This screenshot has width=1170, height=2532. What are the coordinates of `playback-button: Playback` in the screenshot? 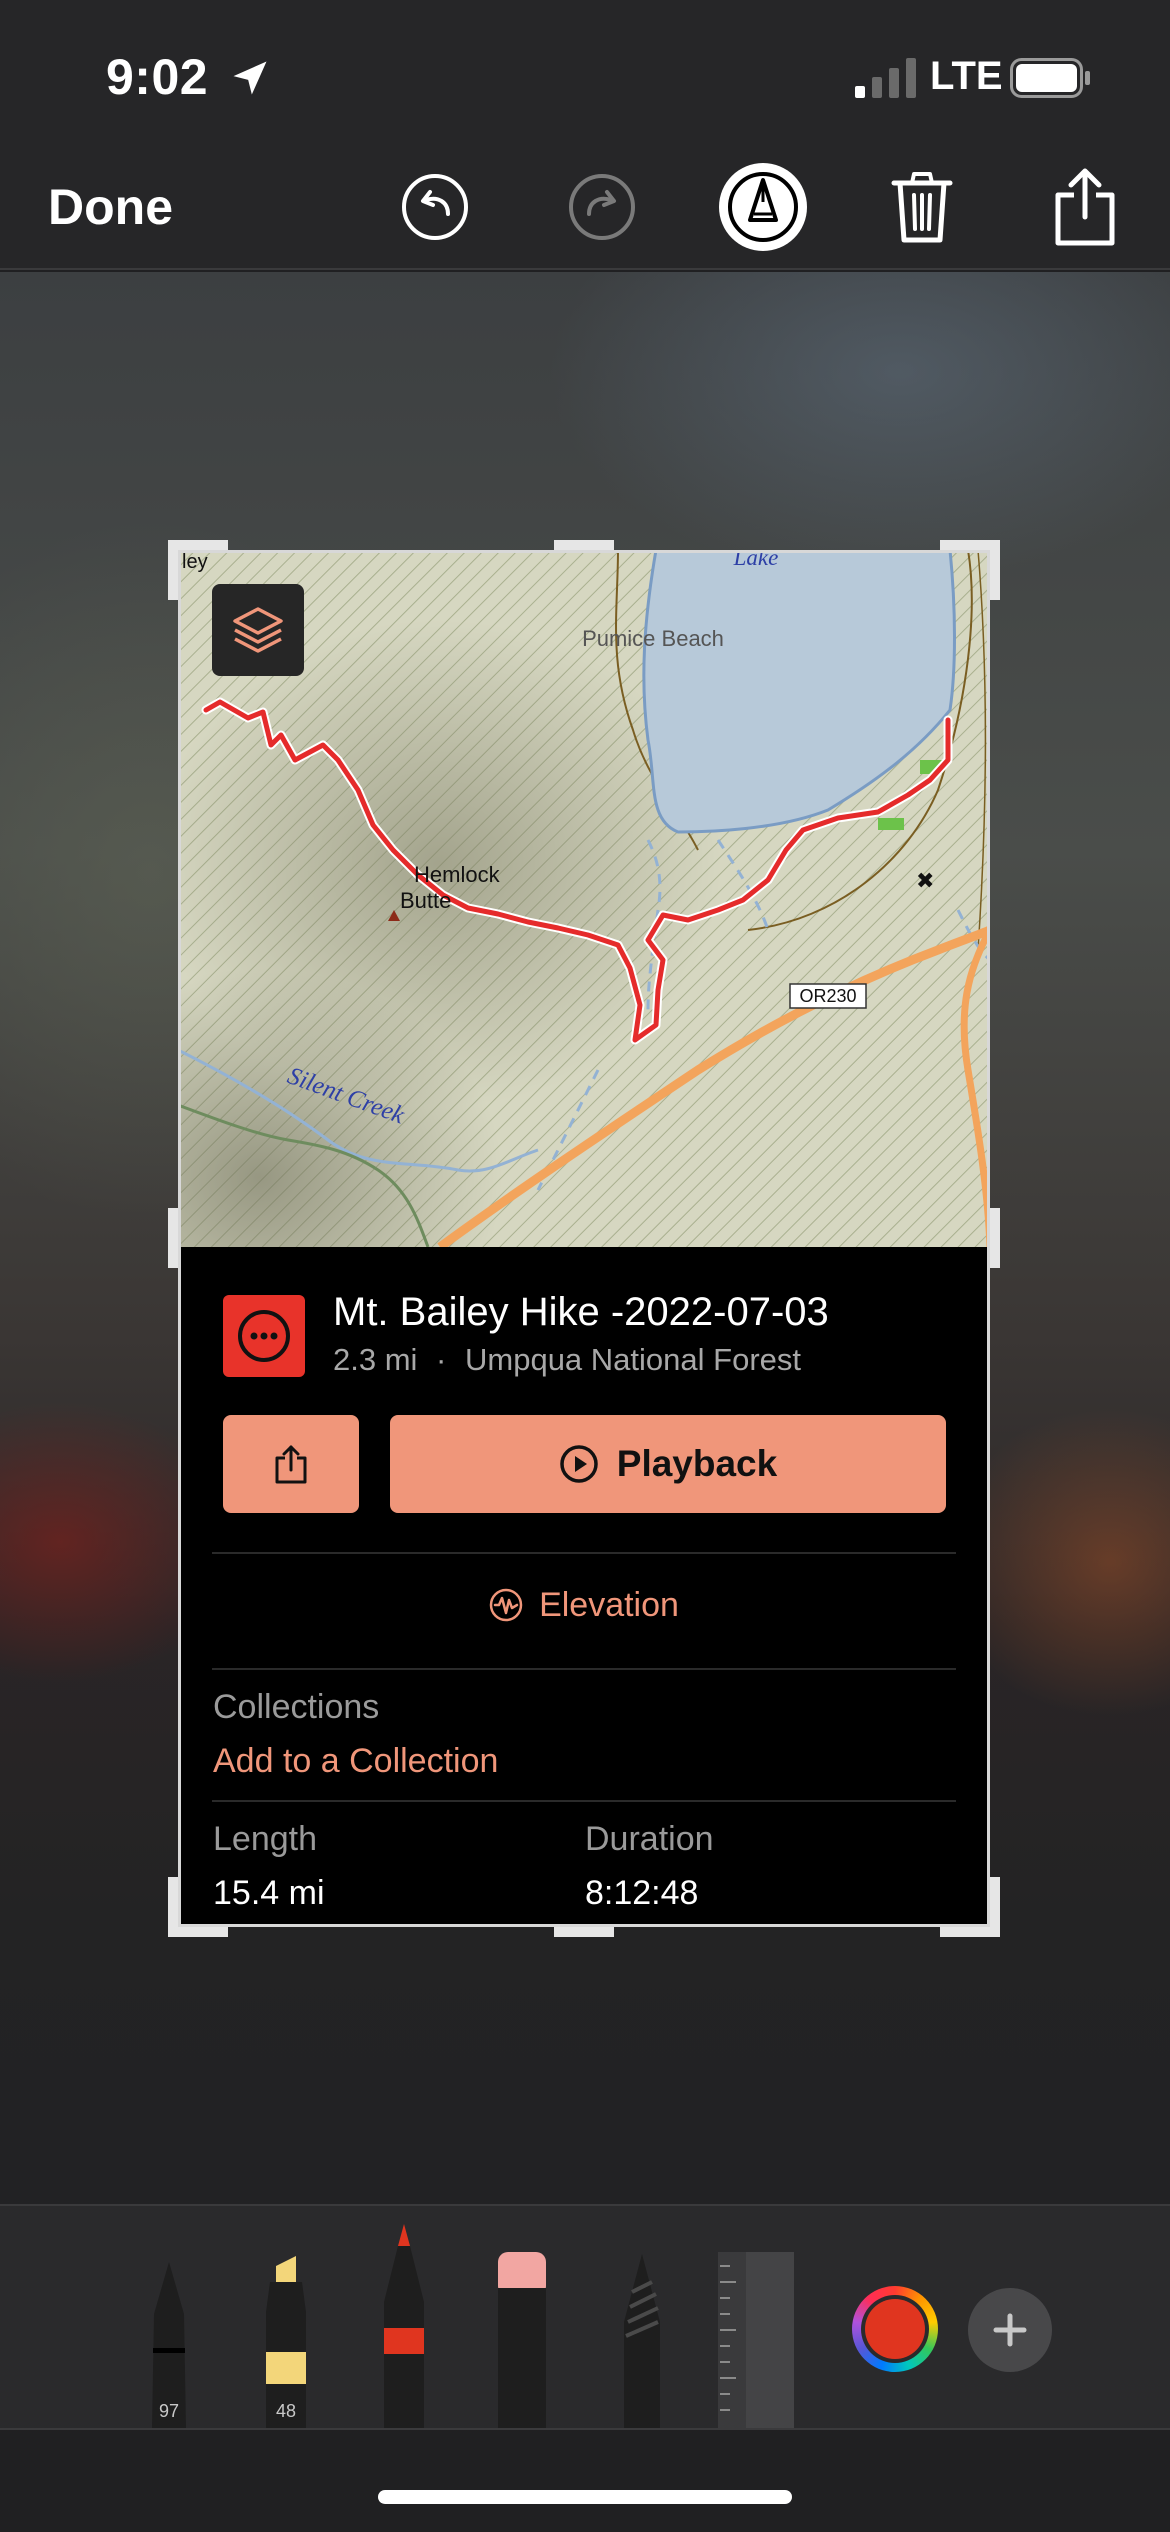 It's located at (668, 1464).